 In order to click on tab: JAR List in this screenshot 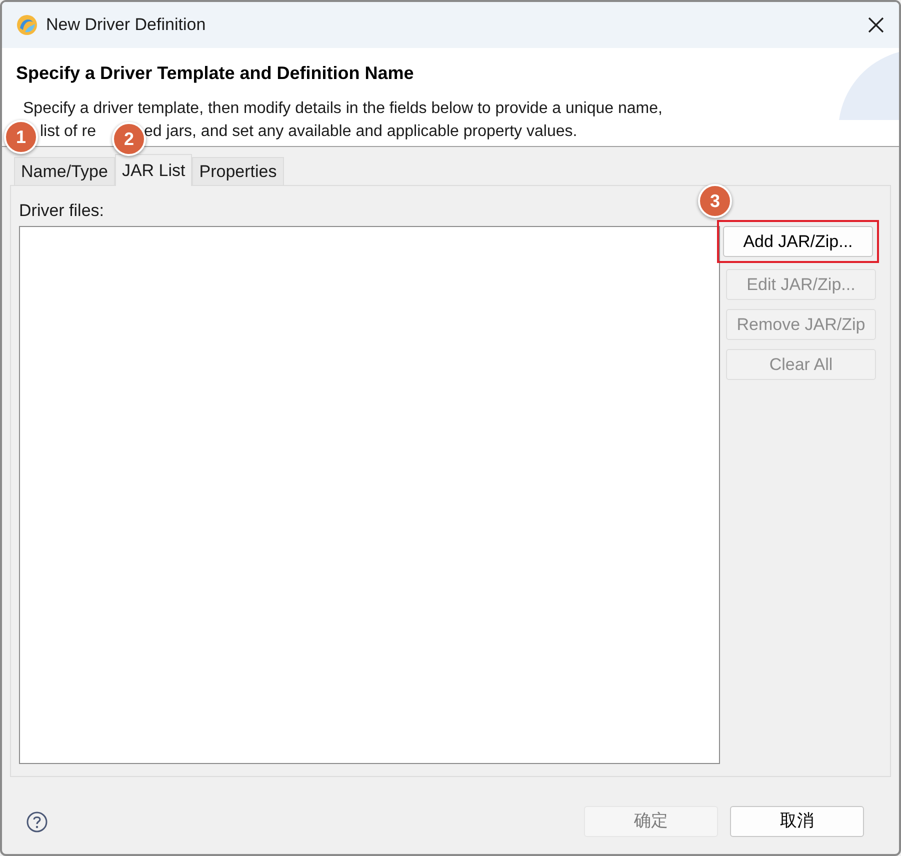, I will do `click(153, 170)`.